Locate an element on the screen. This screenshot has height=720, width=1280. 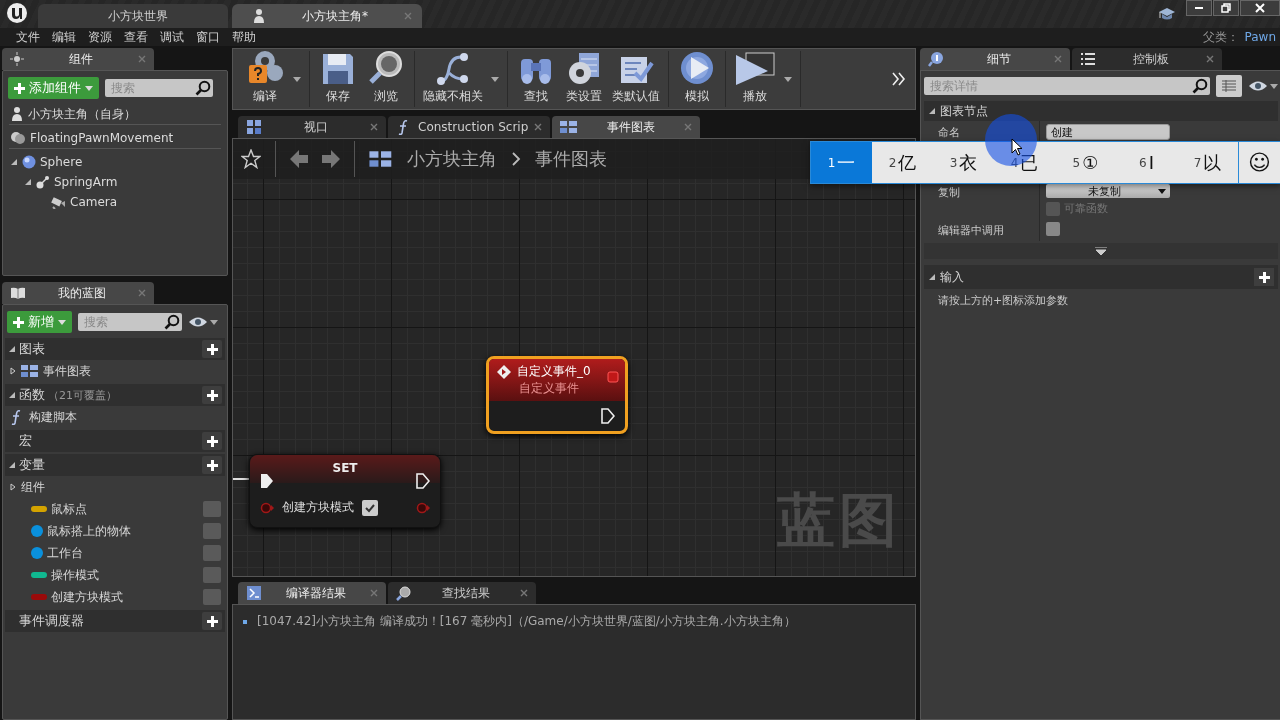
emoji-button: ☺ is located at coordinates (1259, 162).